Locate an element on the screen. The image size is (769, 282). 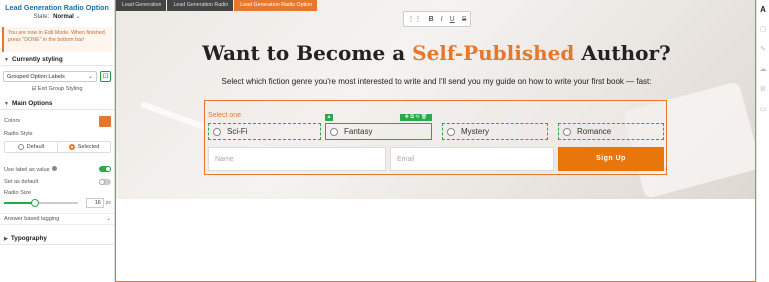
answer-tagging-row: Answer based tagging ⌄ is located at coordinates (57, 219).